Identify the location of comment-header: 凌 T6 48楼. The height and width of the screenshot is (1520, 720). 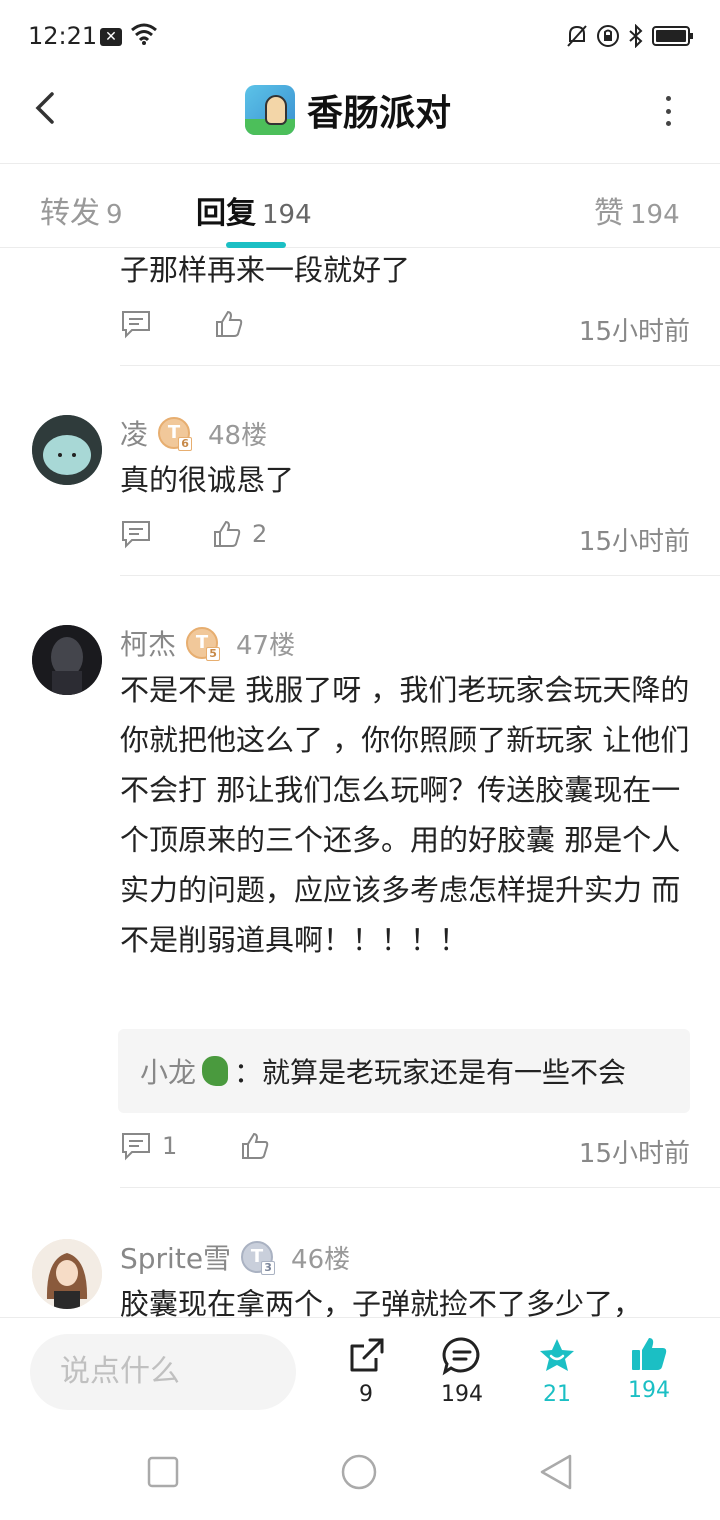
(193, 433).